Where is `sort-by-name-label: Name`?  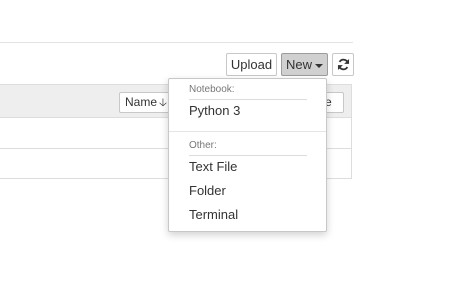 sort-by-name-label: Name is located at coordinates (141, 102).